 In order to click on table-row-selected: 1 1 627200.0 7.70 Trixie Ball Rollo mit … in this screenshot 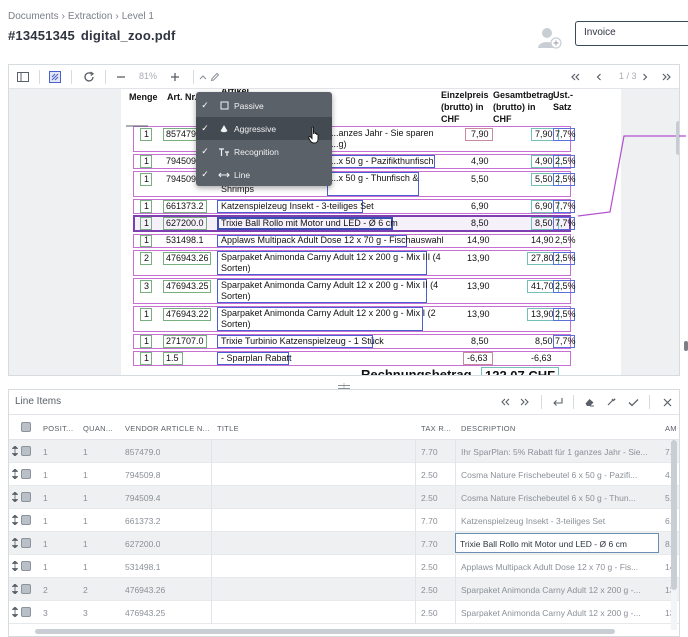, I will do `click(344, 543)`.